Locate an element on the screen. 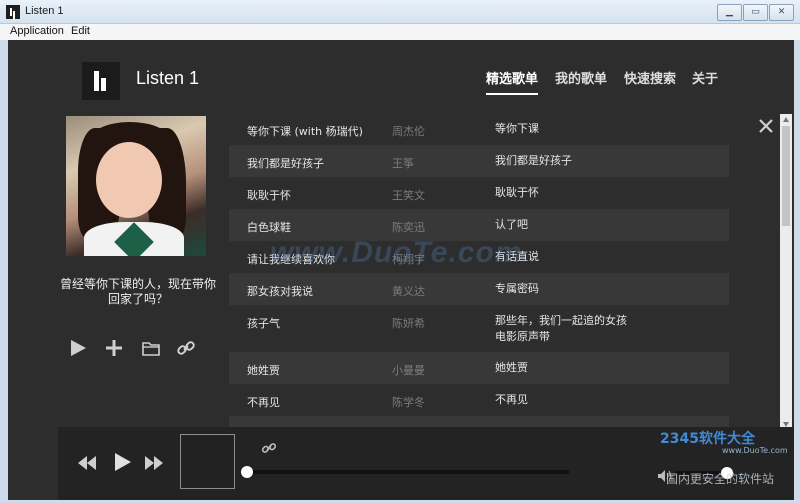  nav-featured-playlists: 精选歌单 is located at coordinates (512, 81).